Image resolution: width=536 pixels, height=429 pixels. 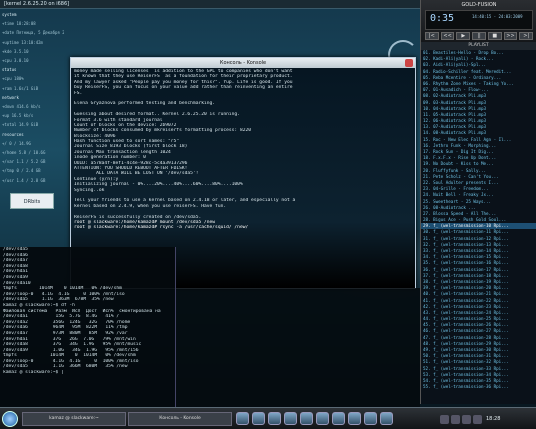 I want to click on taskbar-tasks: kamaz @ slackware:~ Консоль - Konsole, so click(x=127, y=419).